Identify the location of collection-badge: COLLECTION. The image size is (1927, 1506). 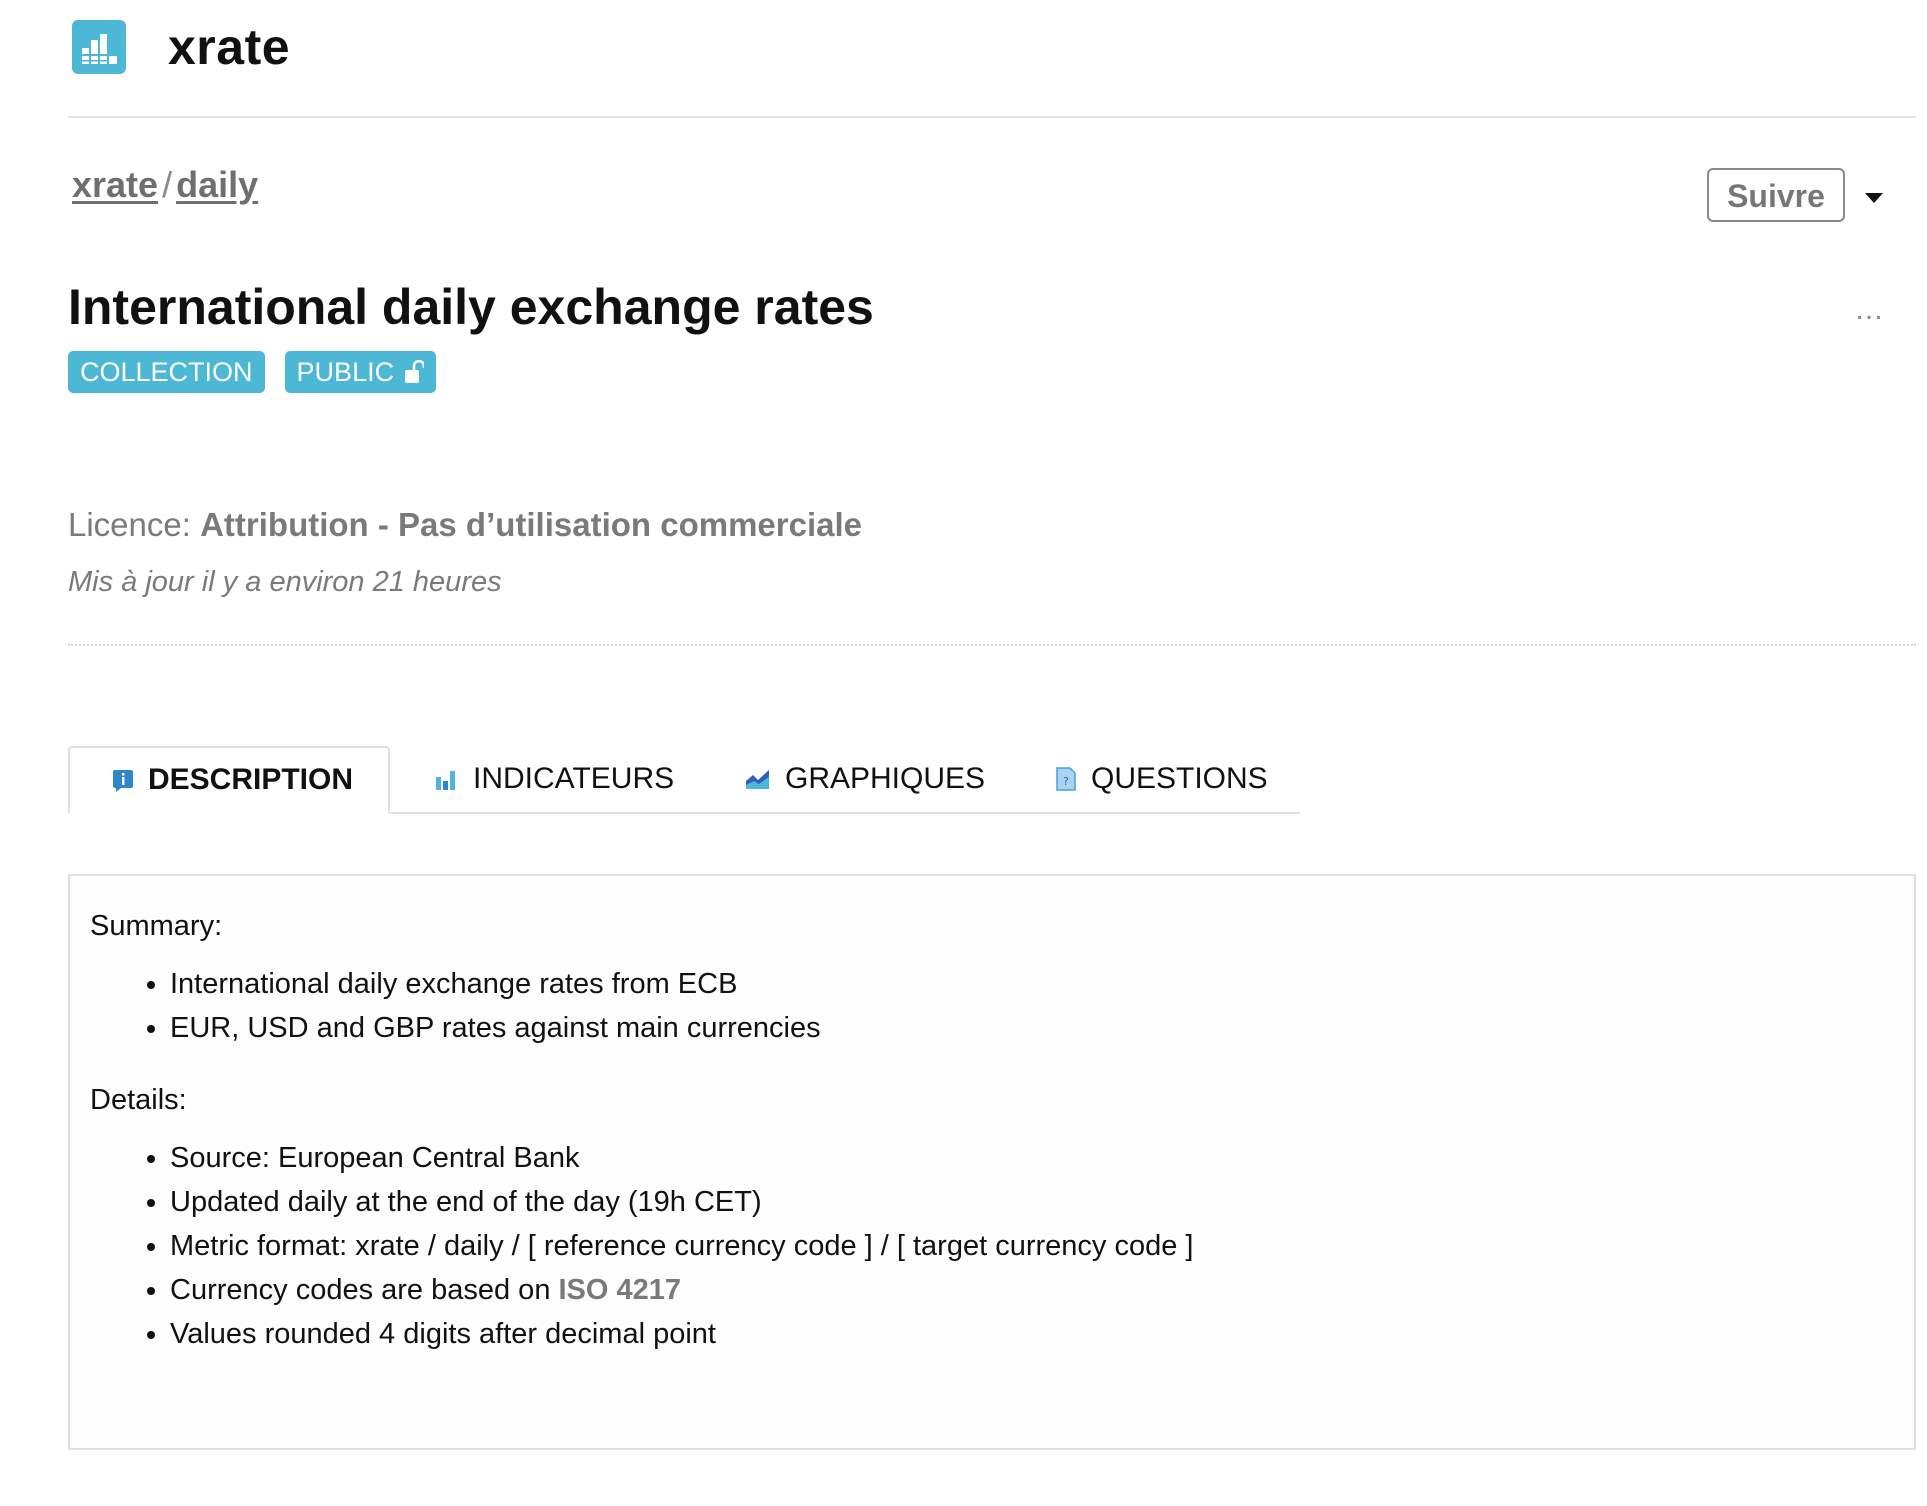
(166, 372).